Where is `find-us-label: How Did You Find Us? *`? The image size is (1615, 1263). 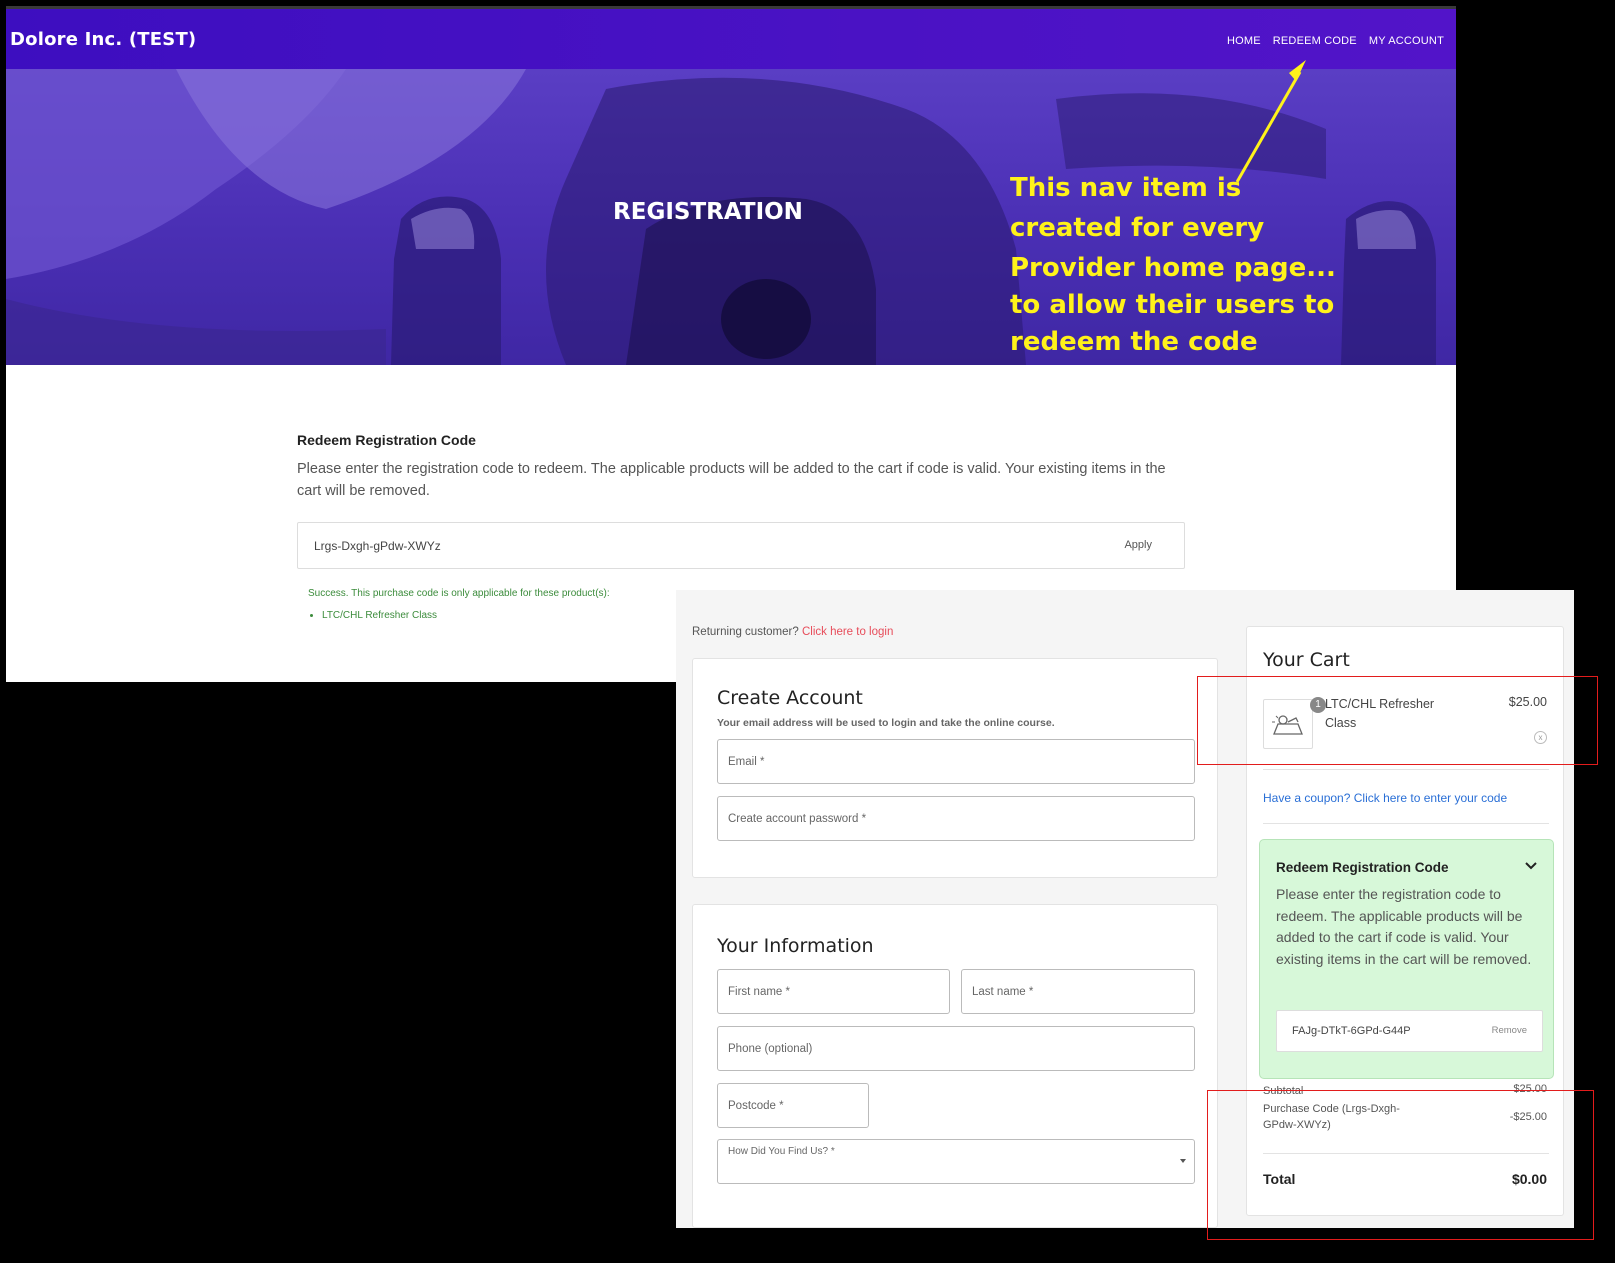 find-us-label: How Did You Find Us? * is located at coordinates (781, 1151).